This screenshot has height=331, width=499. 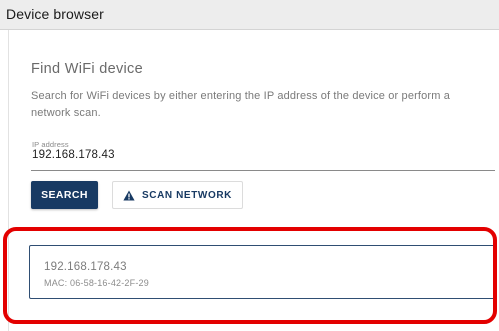 What do you see at coordinates (55, 14) in the screenshot?
I see `page-title: Device browser` at bounding box center [55, 14].